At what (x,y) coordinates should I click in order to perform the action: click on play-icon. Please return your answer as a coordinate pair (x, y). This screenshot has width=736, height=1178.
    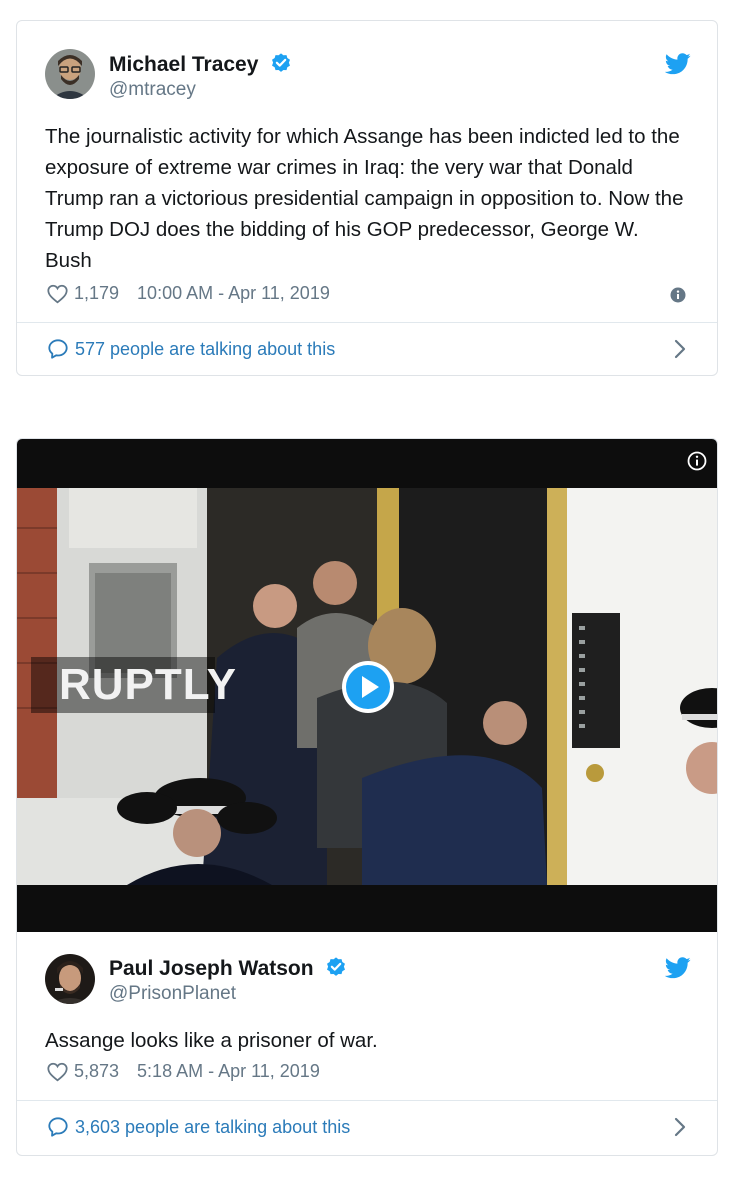
    Looking at the image, I should click on (368, 687).